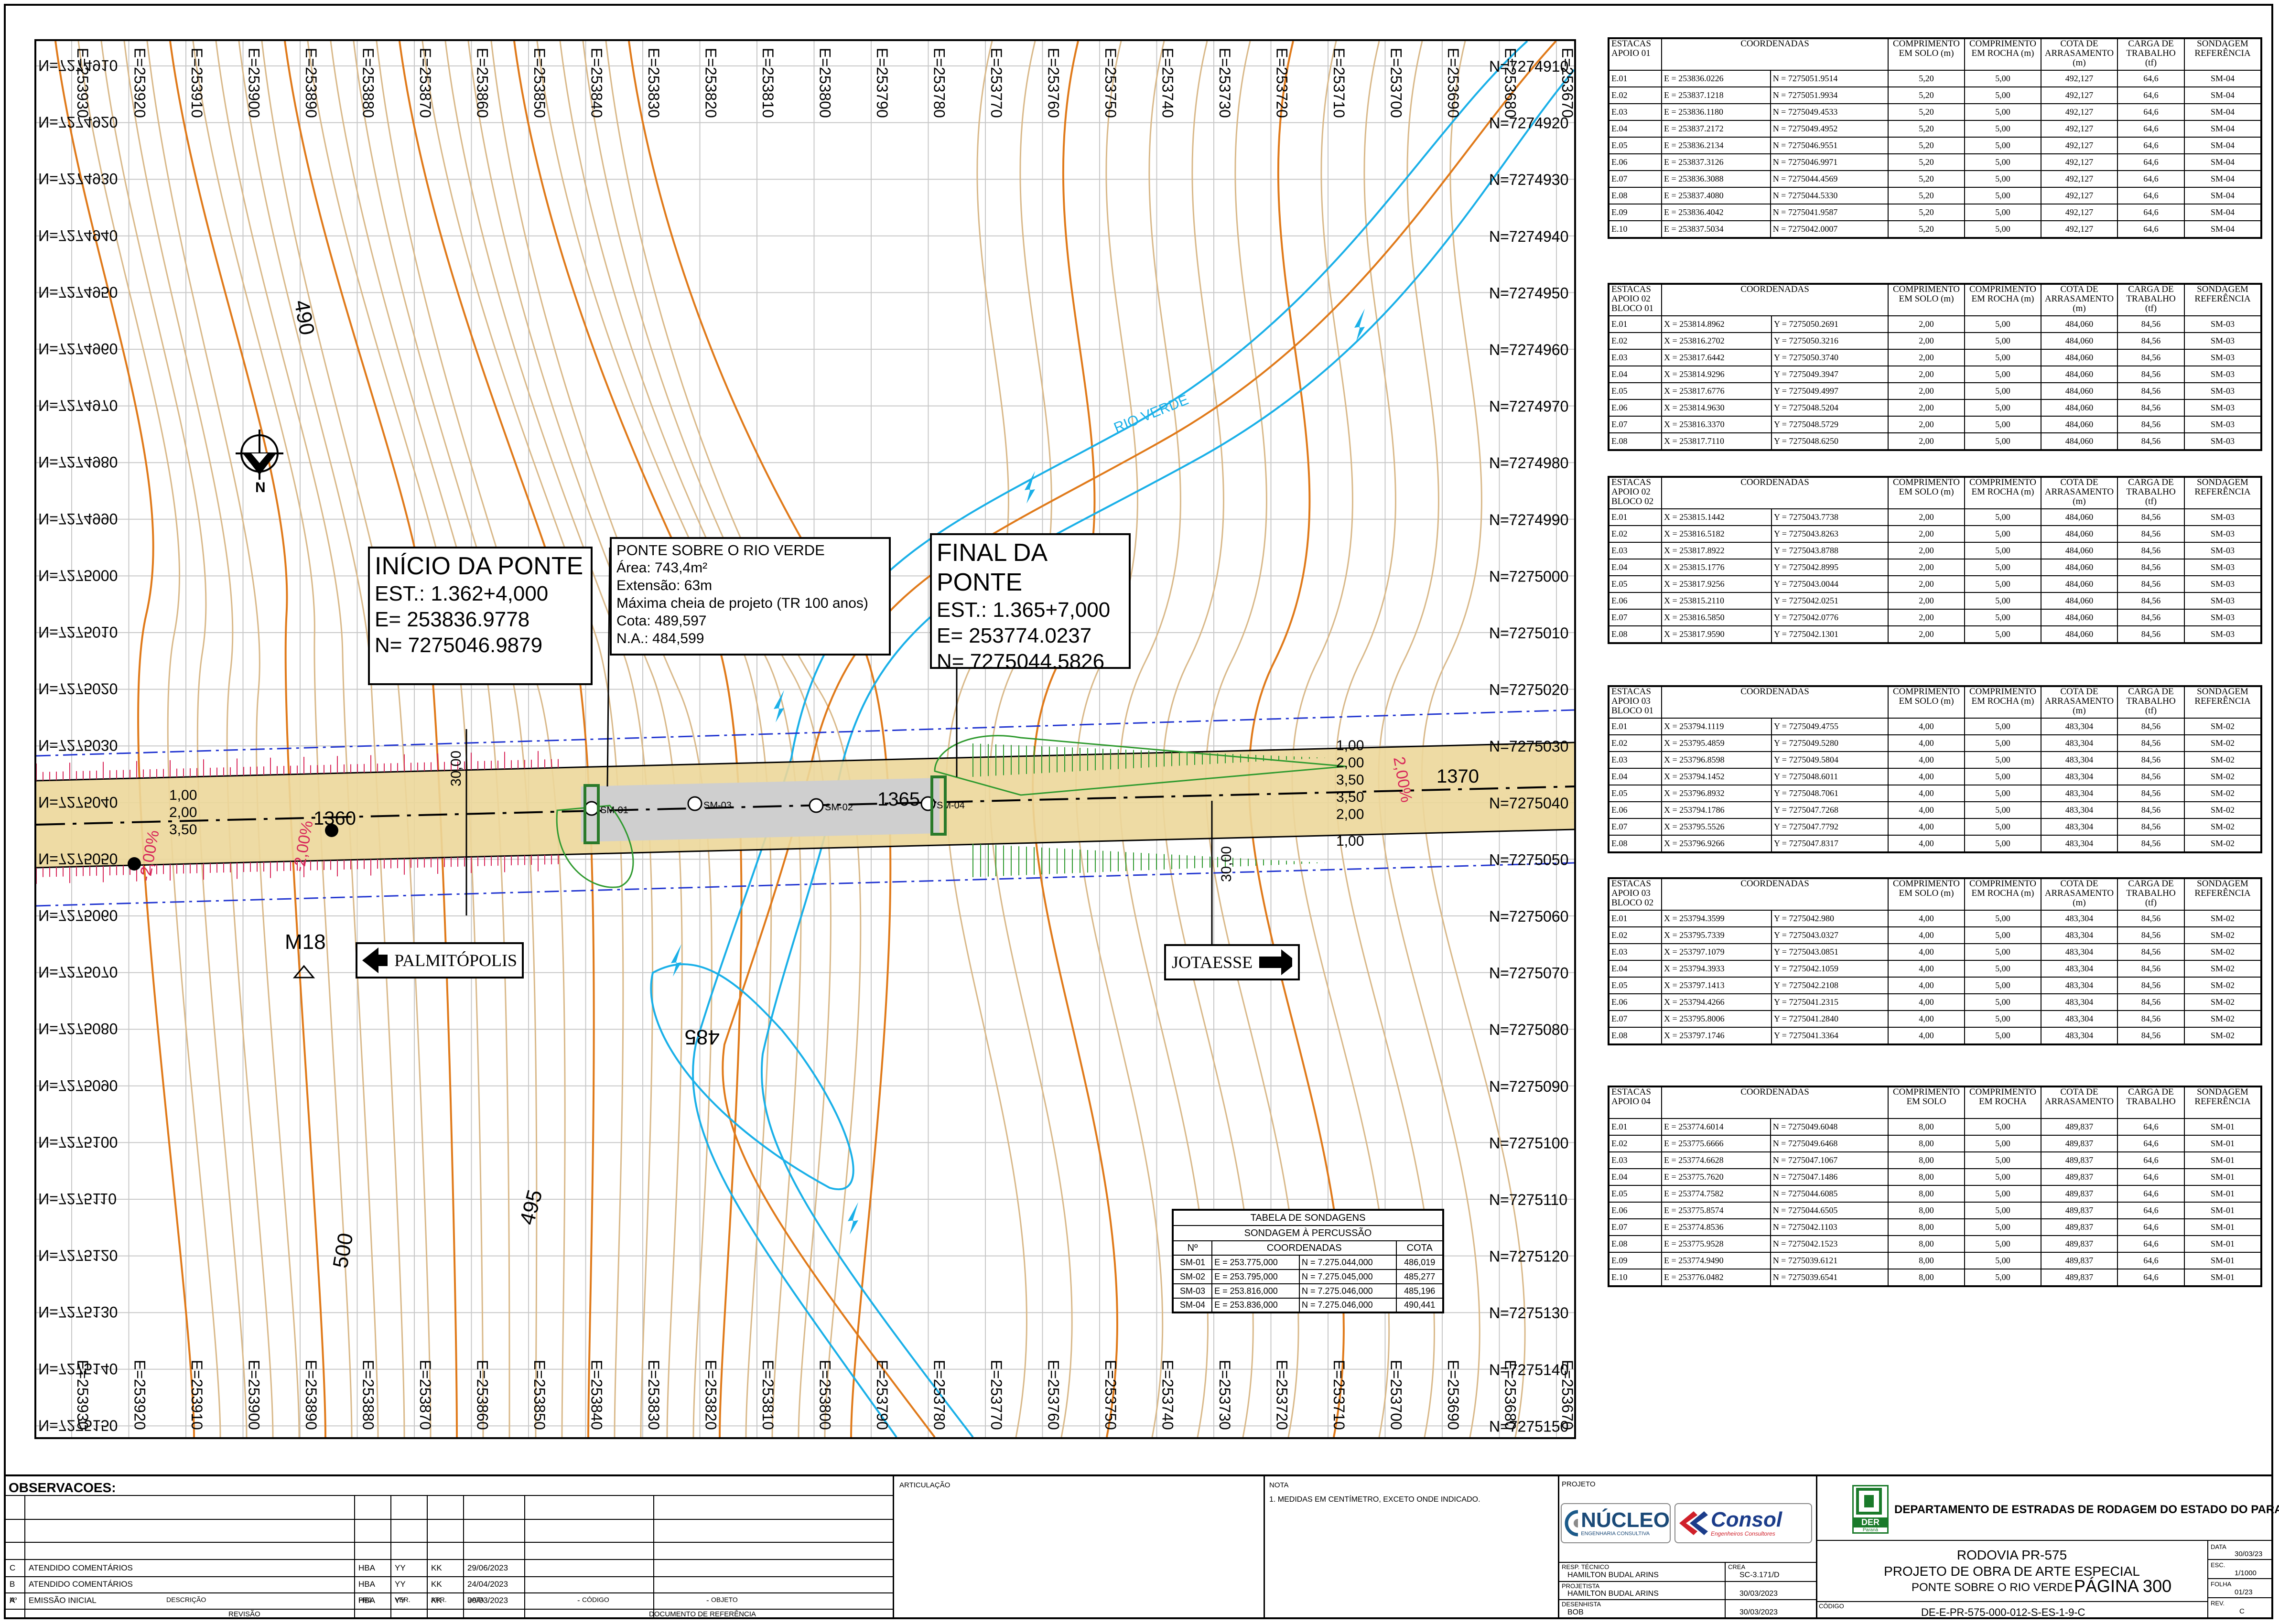  What do you see at coordinates (1151, 414) in the screenshot?
I see `river-label: RIO VERDE` at bounding box center [1151, 414].